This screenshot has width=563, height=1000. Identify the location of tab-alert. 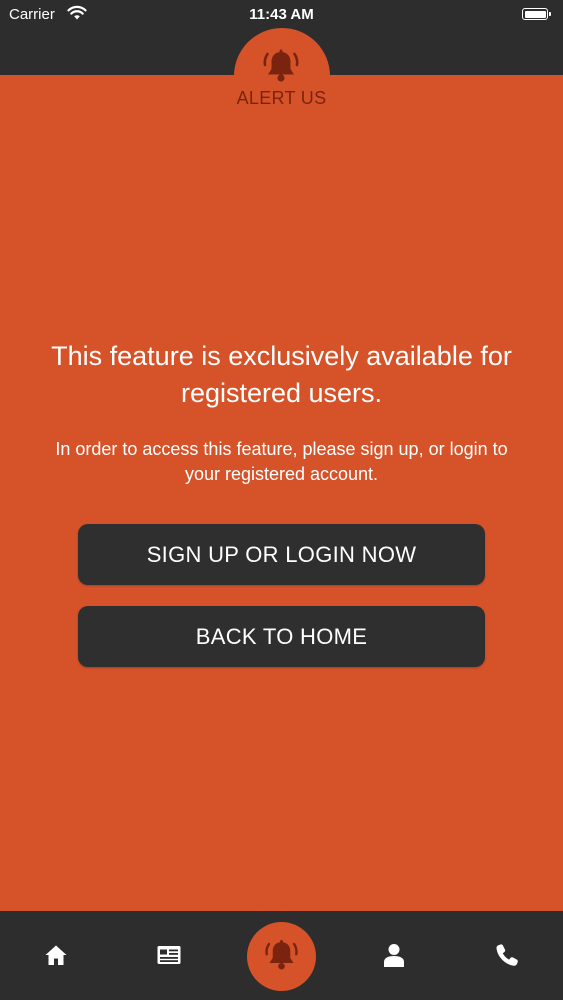
(281, 956).